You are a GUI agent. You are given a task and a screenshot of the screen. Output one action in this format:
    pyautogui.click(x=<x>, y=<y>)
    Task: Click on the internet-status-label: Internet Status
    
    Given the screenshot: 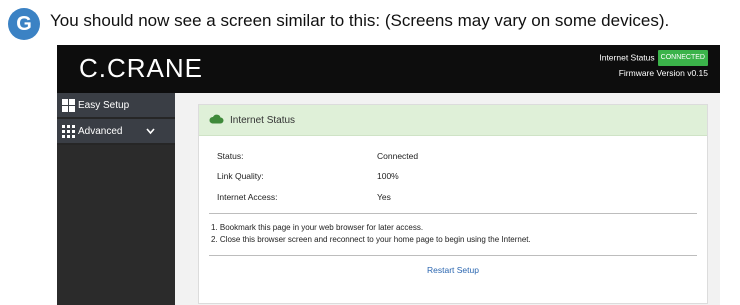 What is the action you would take?
    pyautogui.click(x=627, y=57)
    